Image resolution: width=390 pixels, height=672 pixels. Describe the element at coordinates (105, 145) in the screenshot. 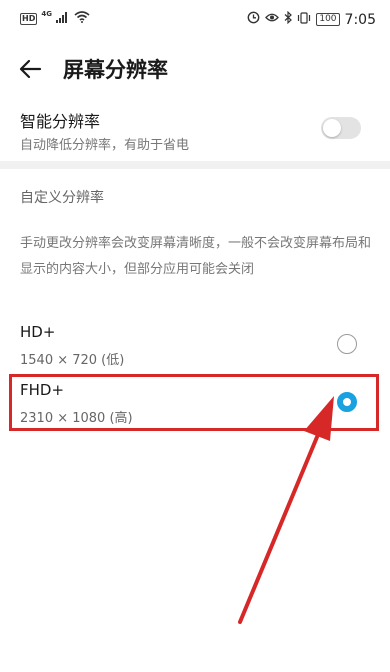

I see `smart-resolution-subtitle: 自动降低分辨率，有助于省电` at that location.